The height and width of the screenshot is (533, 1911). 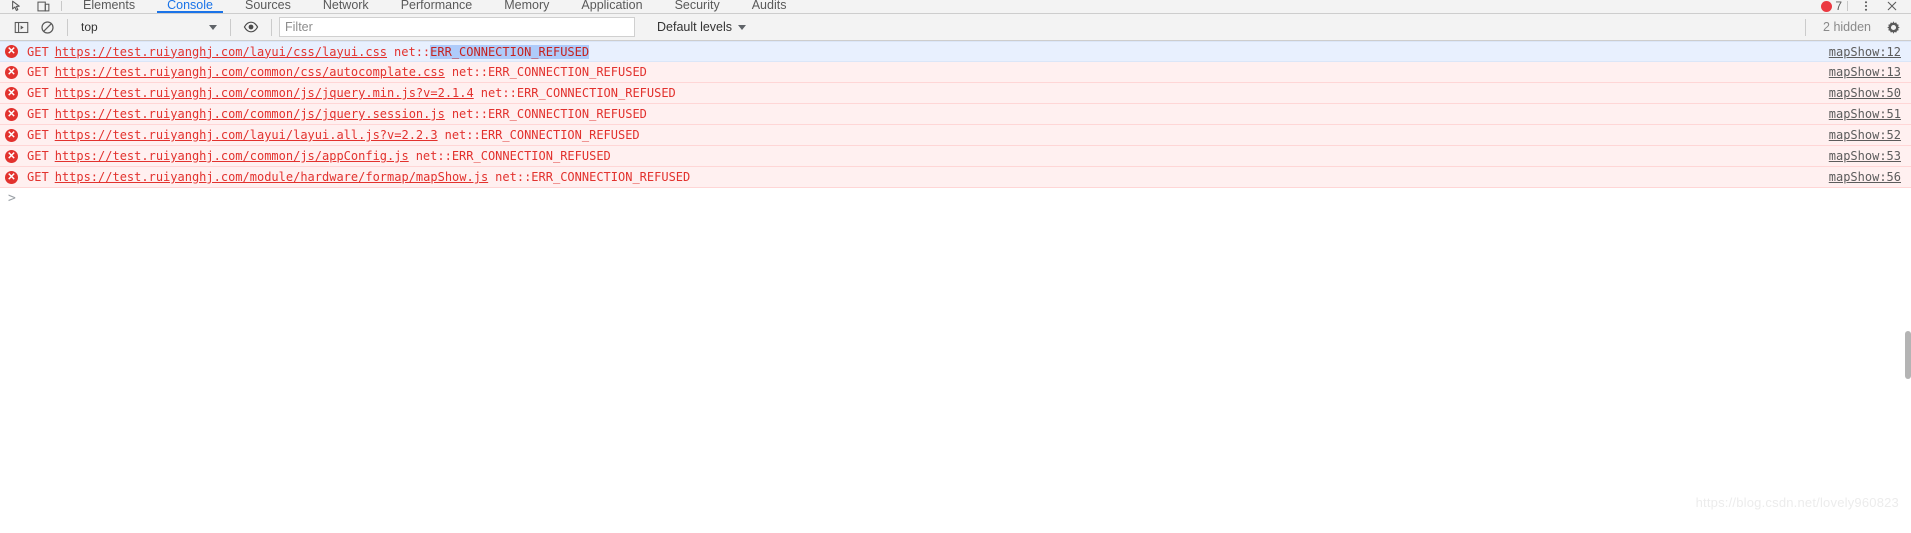 I want to click on tab-audits: Audits, so click(x=769, y=6).